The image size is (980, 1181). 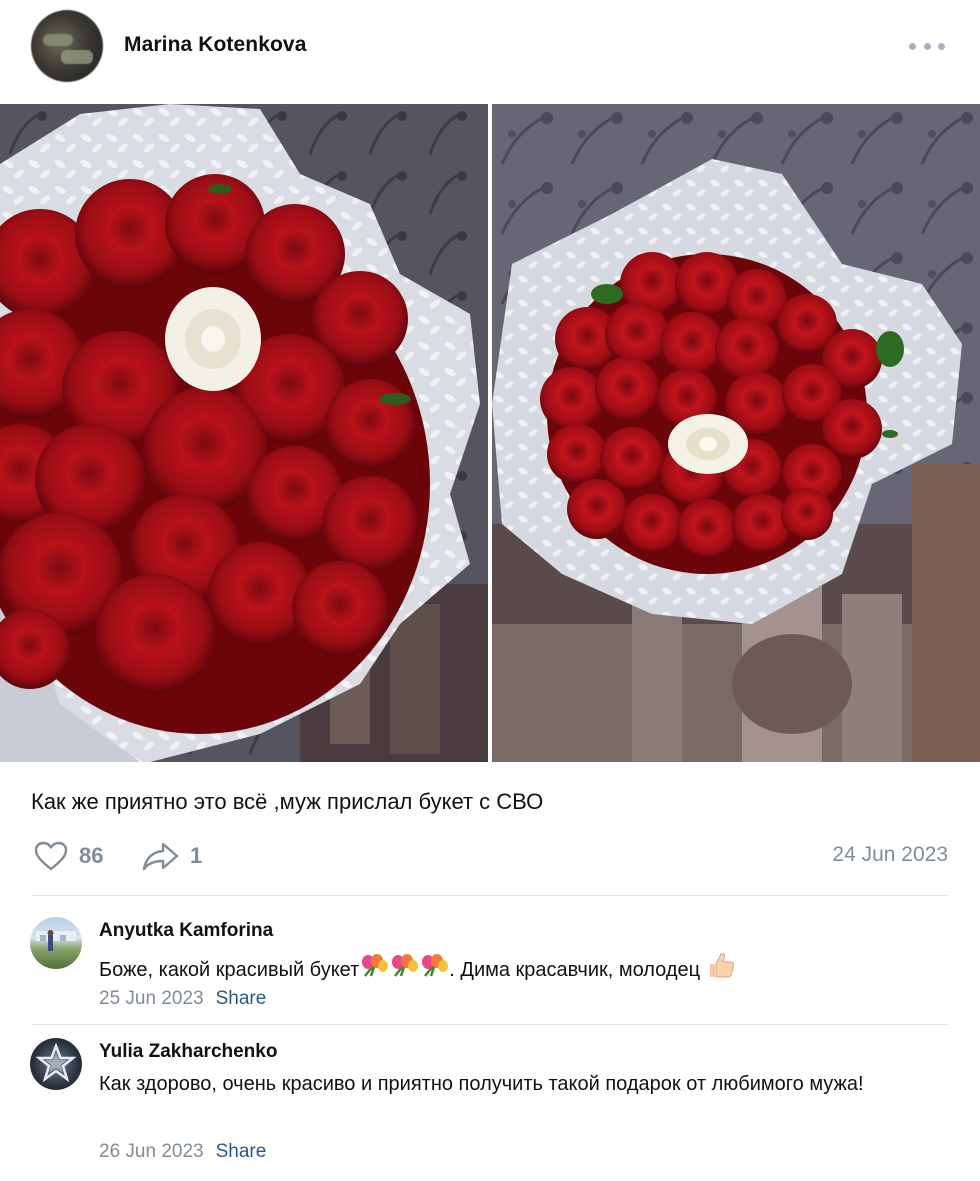 What do you see at coordinates (51, 856) in the screenshot?
I see `heart-icon` at bounding box center [51, 856].